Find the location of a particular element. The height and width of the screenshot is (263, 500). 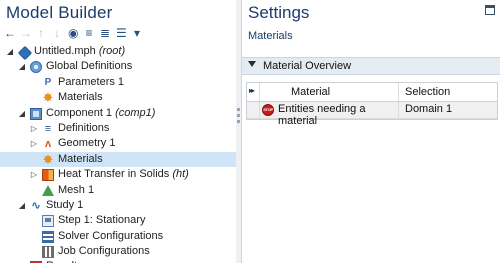

tree-item-text: Geometry 1 is located at coordinates (87, 143).